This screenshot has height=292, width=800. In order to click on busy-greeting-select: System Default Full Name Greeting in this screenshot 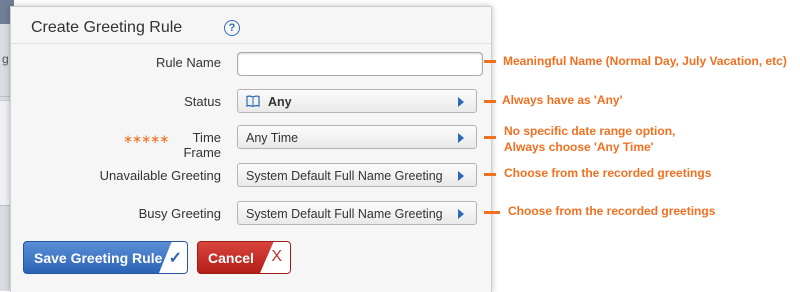, I will do `click(357, 213)`.